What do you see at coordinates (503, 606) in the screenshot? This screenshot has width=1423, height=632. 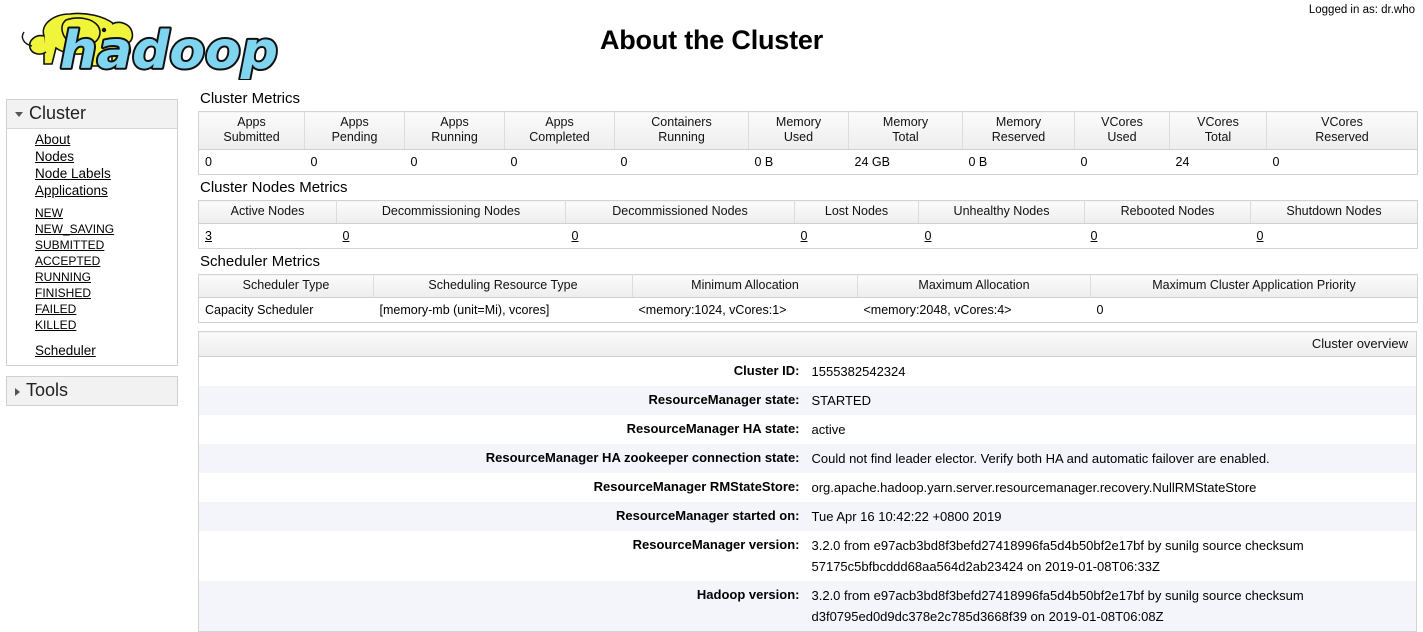 I see `label-hadoop-version: Hadoop version:` at bounding box center [503, 606].